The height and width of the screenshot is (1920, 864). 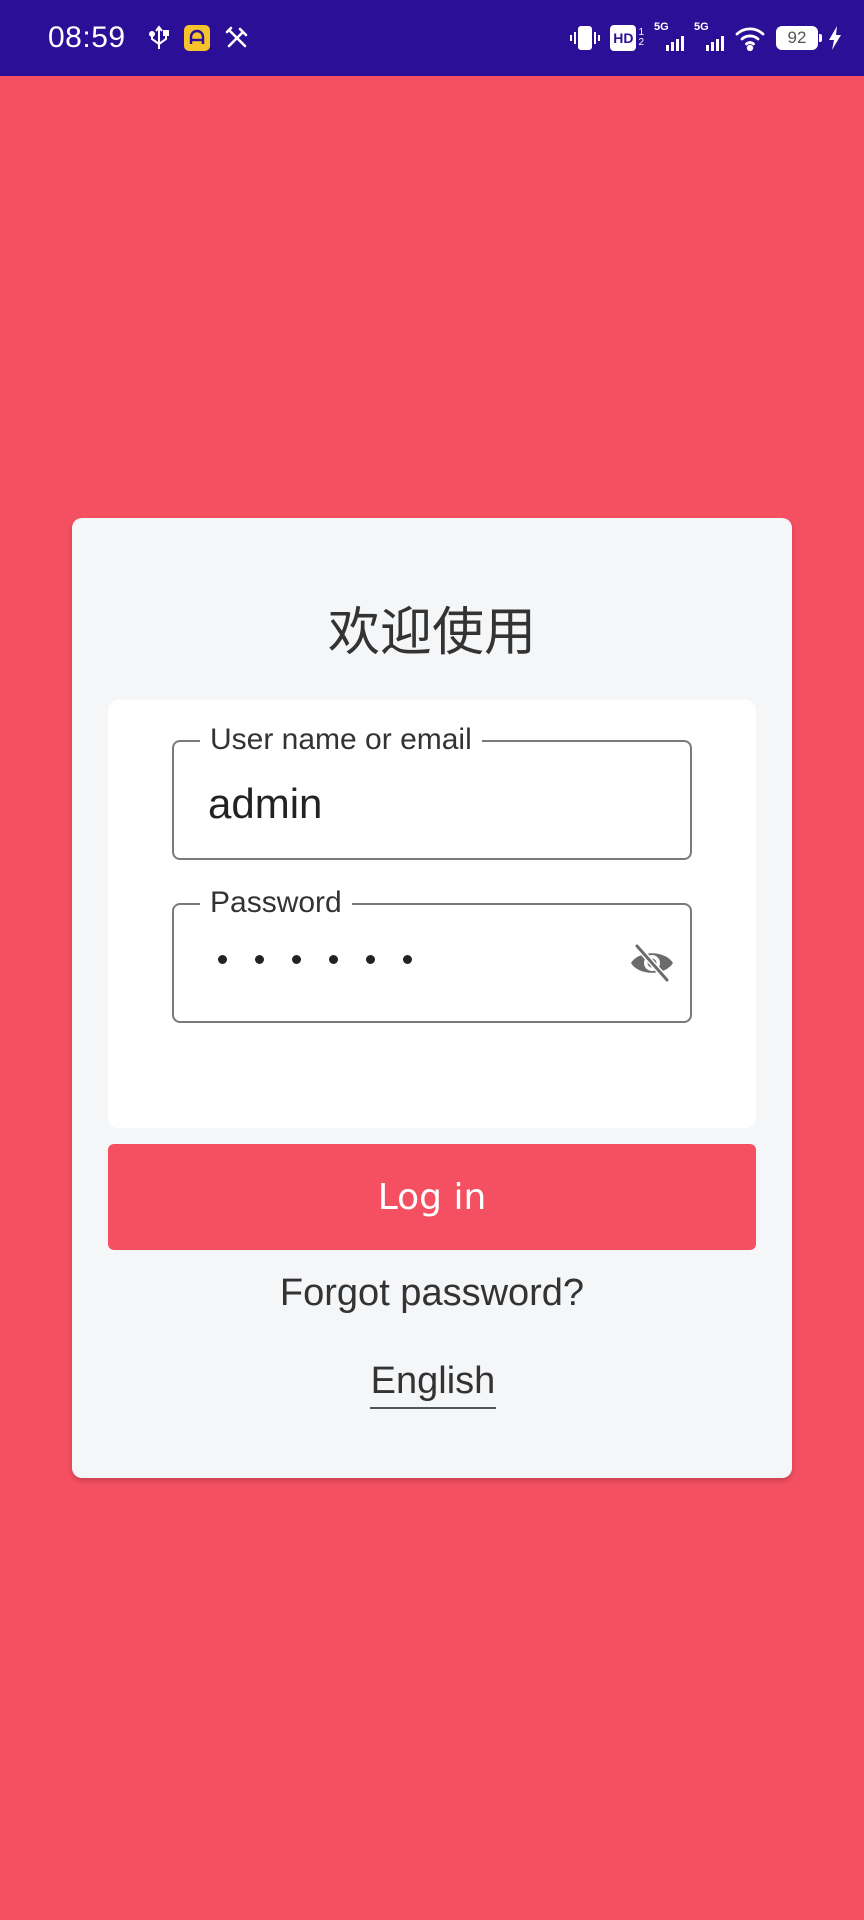 I want to click on username-field: User name or email admin, so click(x=432, y=790).